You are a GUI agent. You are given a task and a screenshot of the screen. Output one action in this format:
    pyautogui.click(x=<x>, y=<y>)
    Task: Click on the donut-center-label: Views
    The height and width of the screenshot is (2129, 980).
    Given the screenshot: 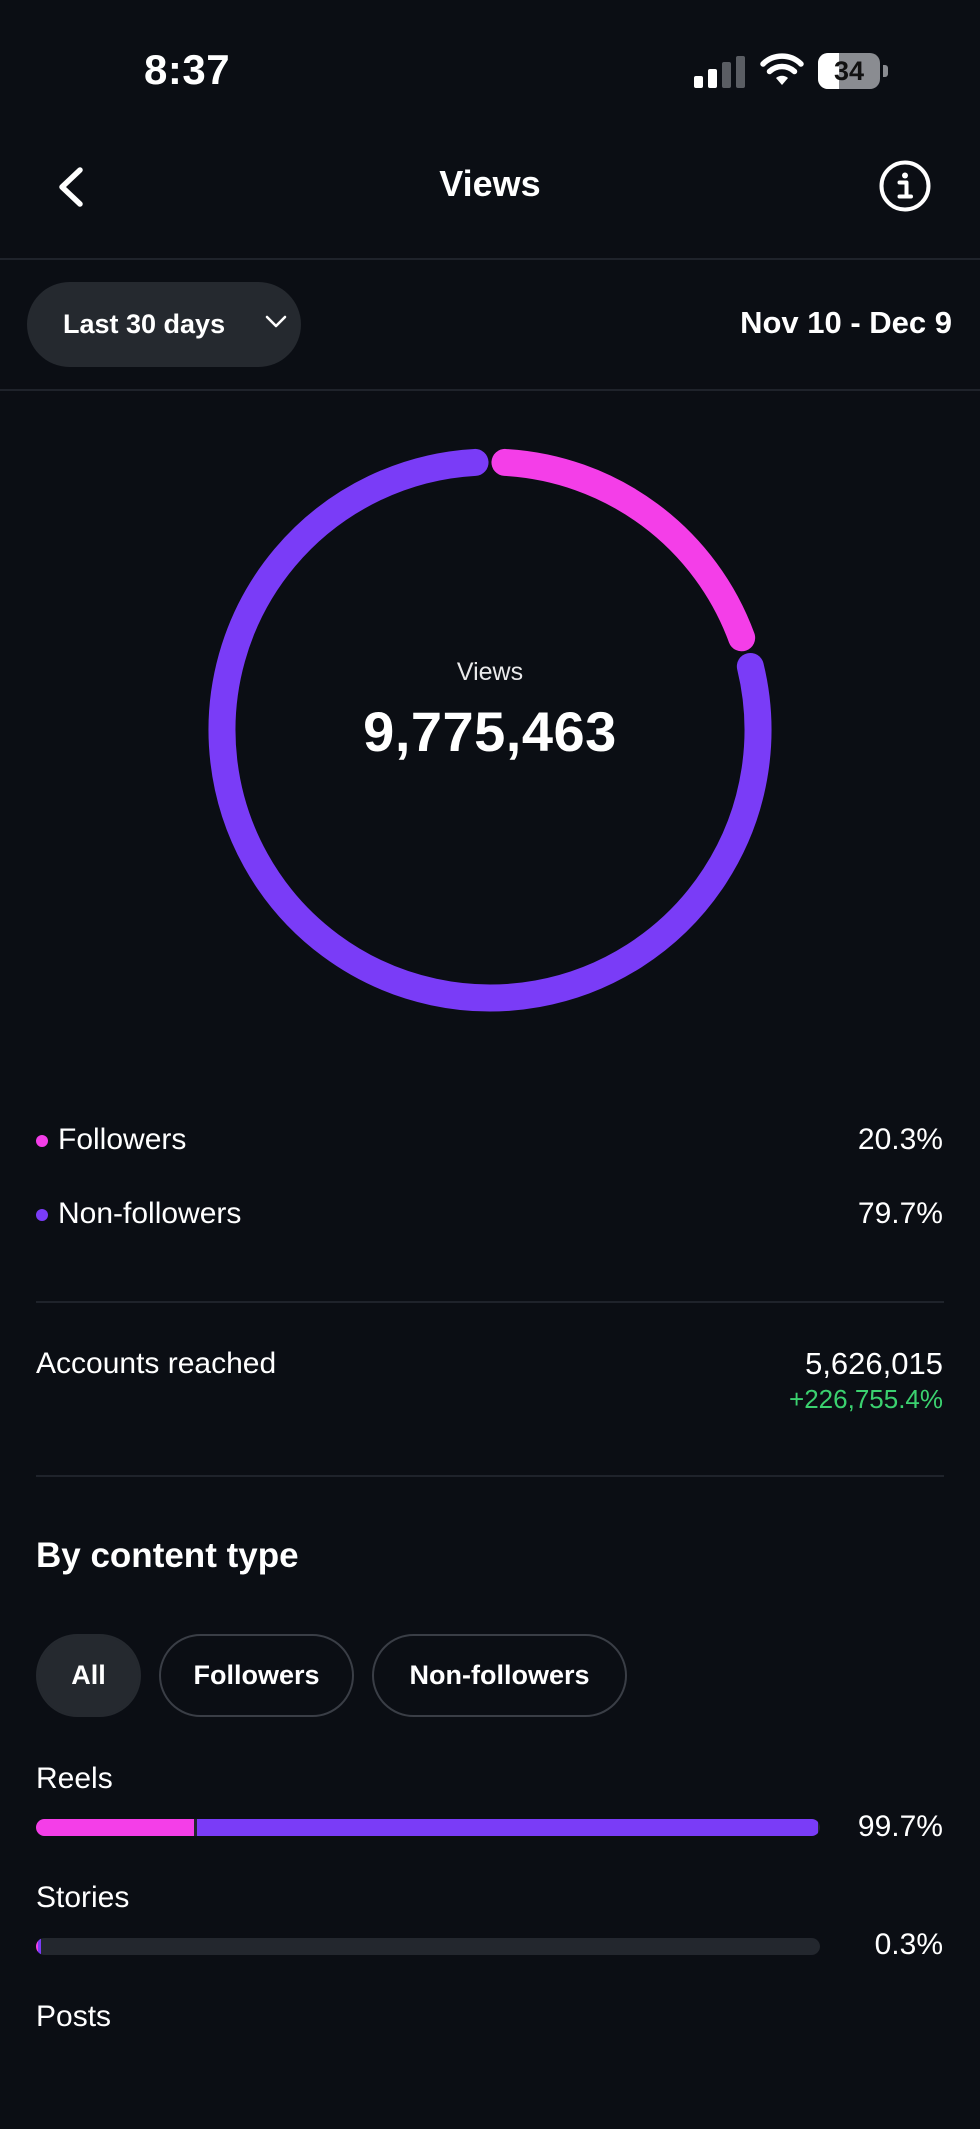 What is the action you would take?
    pyautogui.click(x=490, y=672)
    